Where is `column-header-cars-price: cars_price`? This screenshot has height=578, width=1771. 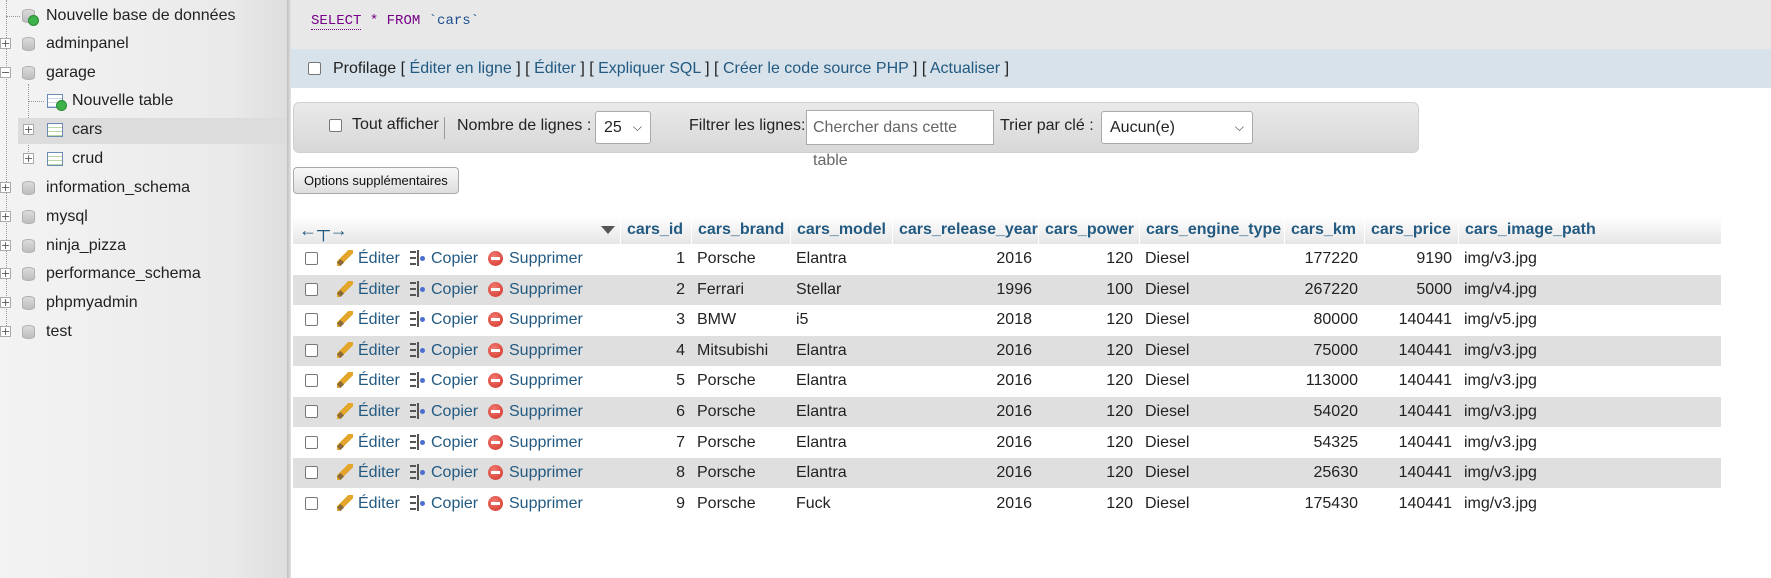
column-header-cars-price: cars_price is located at coordinates (1411, 230).